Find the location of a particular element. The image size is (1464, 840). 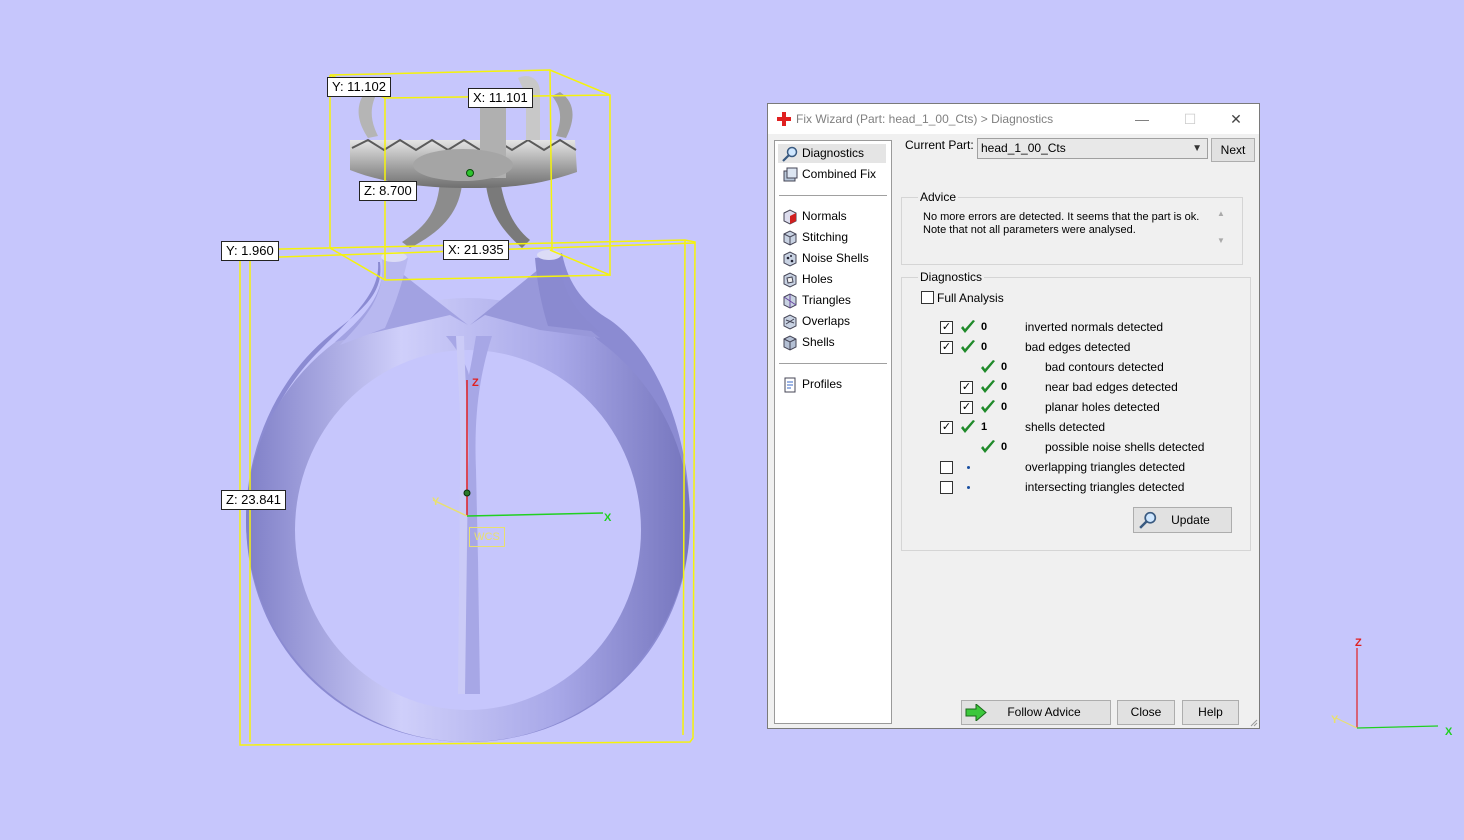

mini-axis-x-label: X is located at coordinates (1449, 732).